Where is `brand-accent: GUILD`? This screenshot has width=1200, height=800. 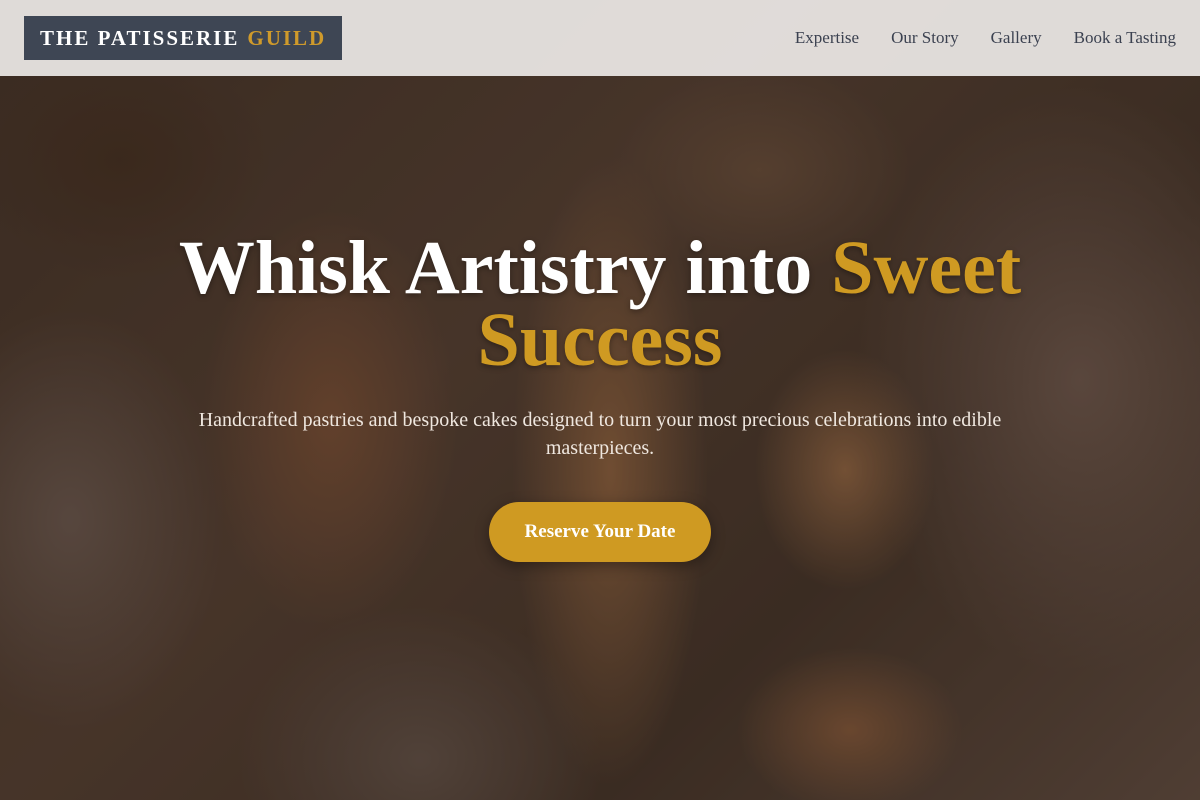
brand-accent: GUILD is located at coordinates (287, 37).